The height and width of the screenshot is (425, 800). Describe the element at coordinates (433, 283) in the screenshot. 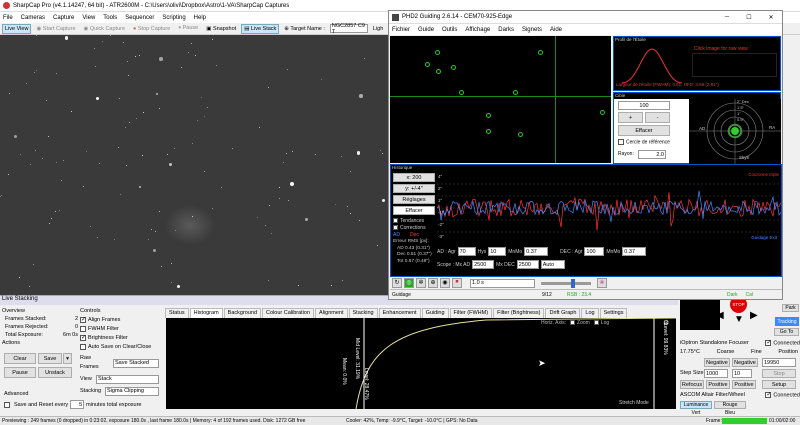

I see `target-tool-icon: ⊕` at that location.